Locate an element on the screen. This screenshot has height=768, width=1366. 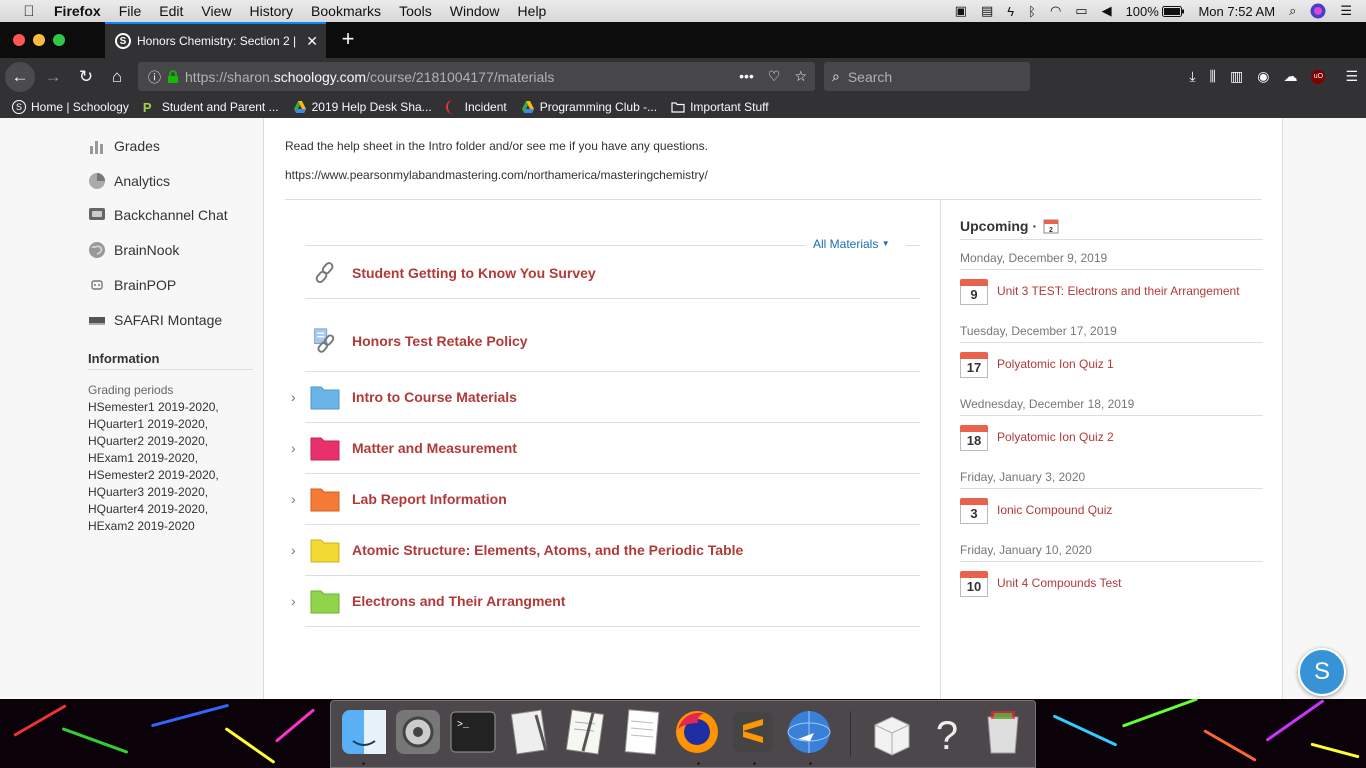
firefox-icon is located at coordinates (697, 733).